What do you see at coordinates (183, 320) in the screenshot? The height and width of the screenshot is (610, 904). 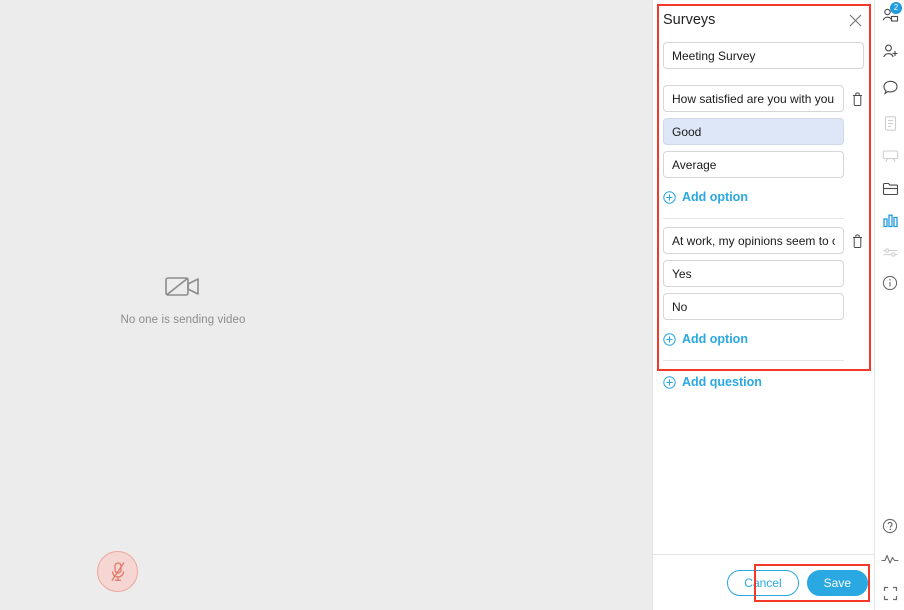 I see `no-video-text: No one is sending video` at bounding box center [183, 320].